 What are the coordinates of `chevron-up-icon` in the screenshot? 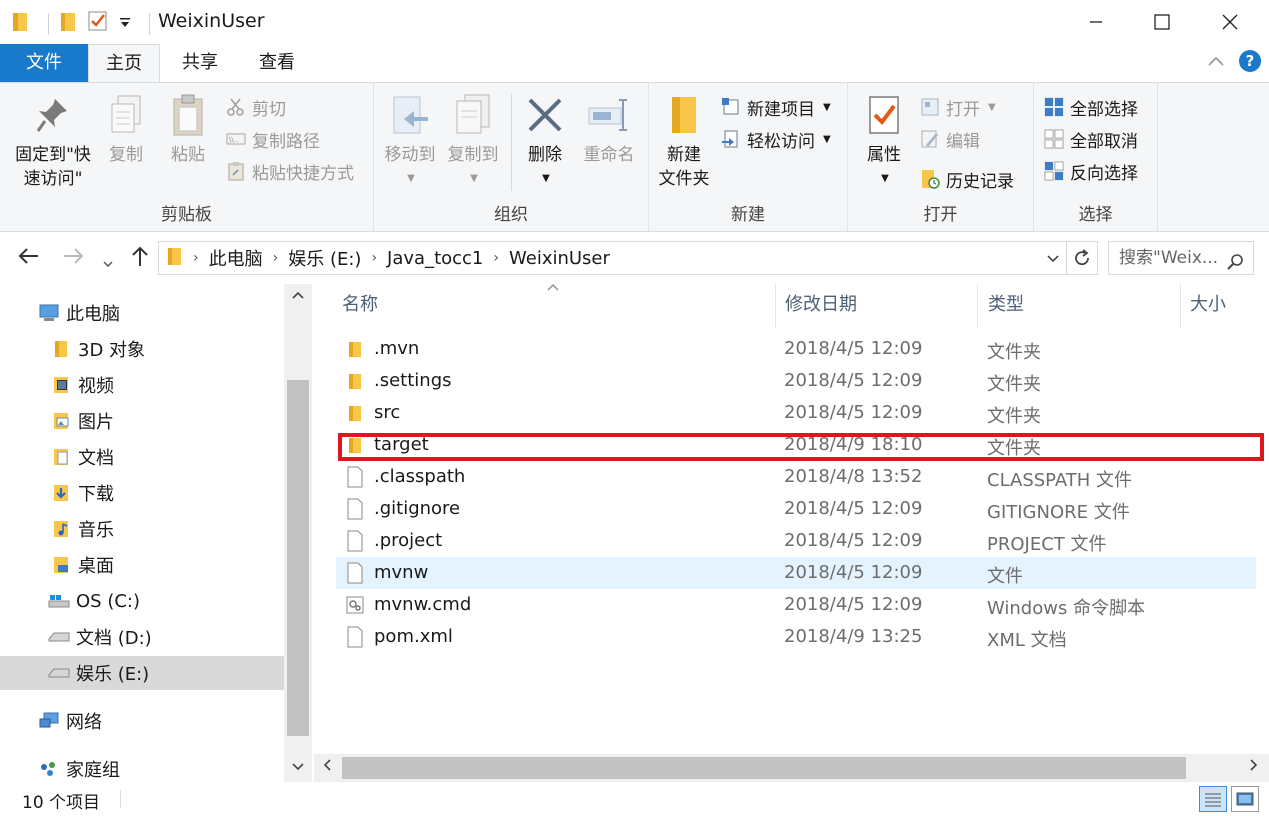 It's located at (298, 296).